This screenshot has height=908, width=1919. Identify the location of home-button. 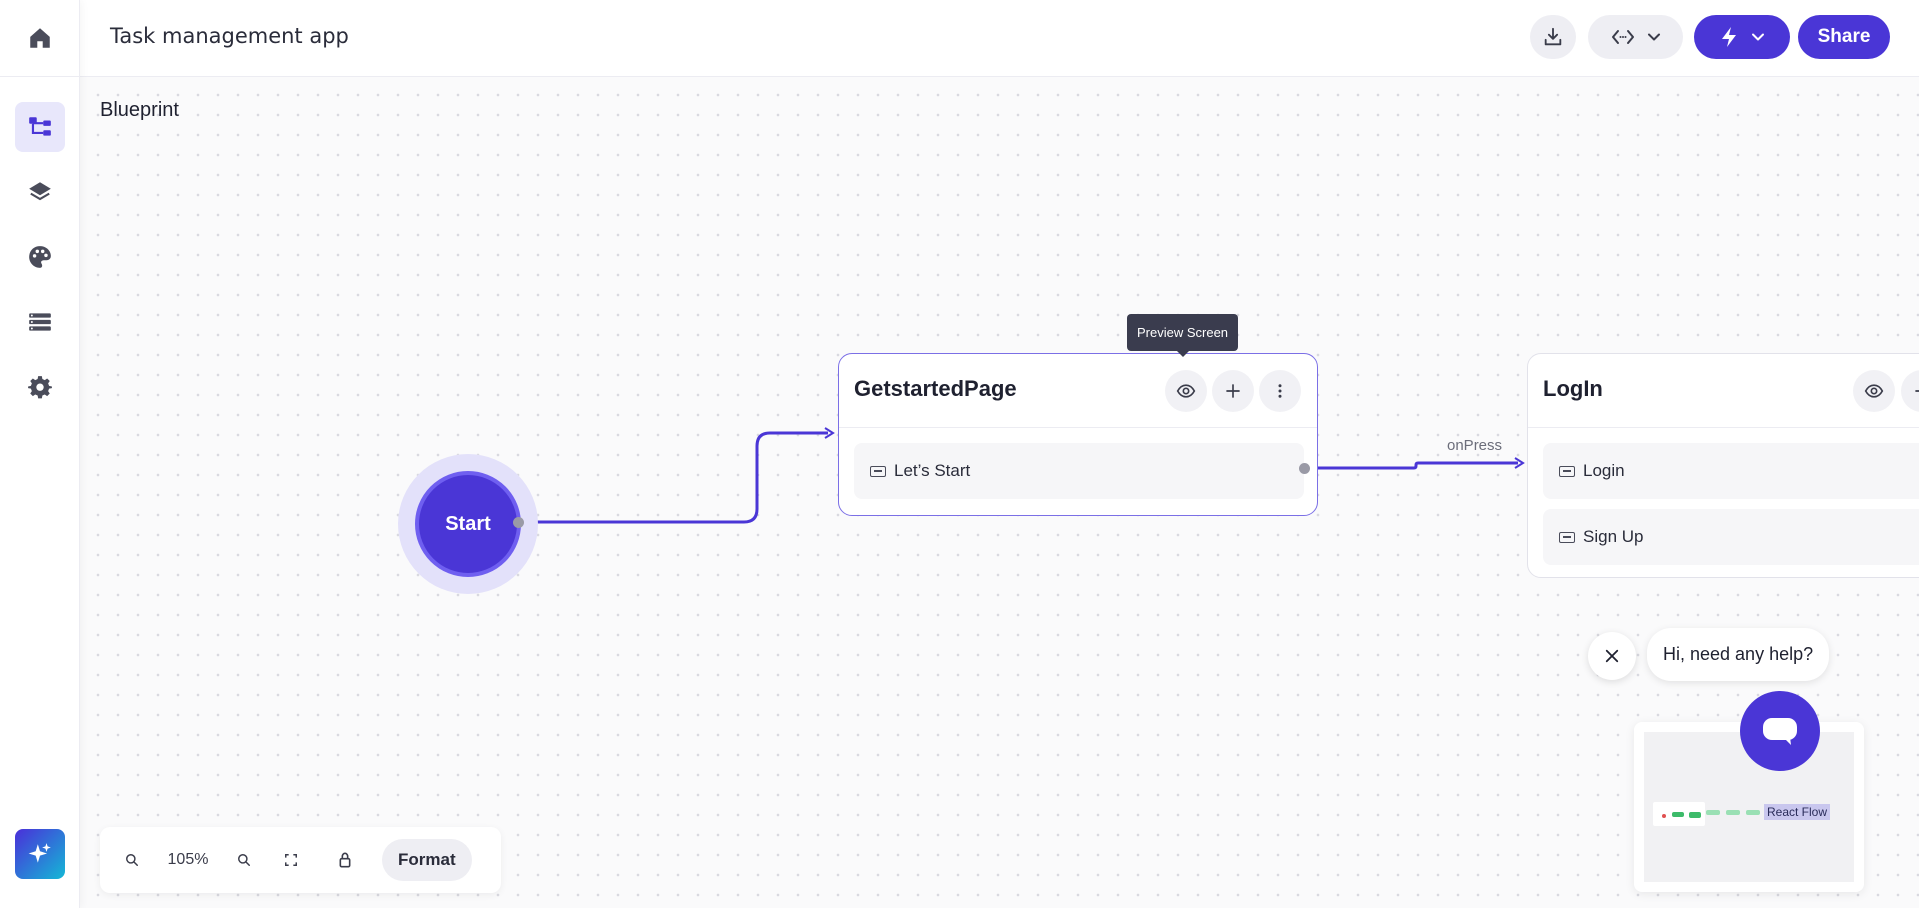
(40, 38).